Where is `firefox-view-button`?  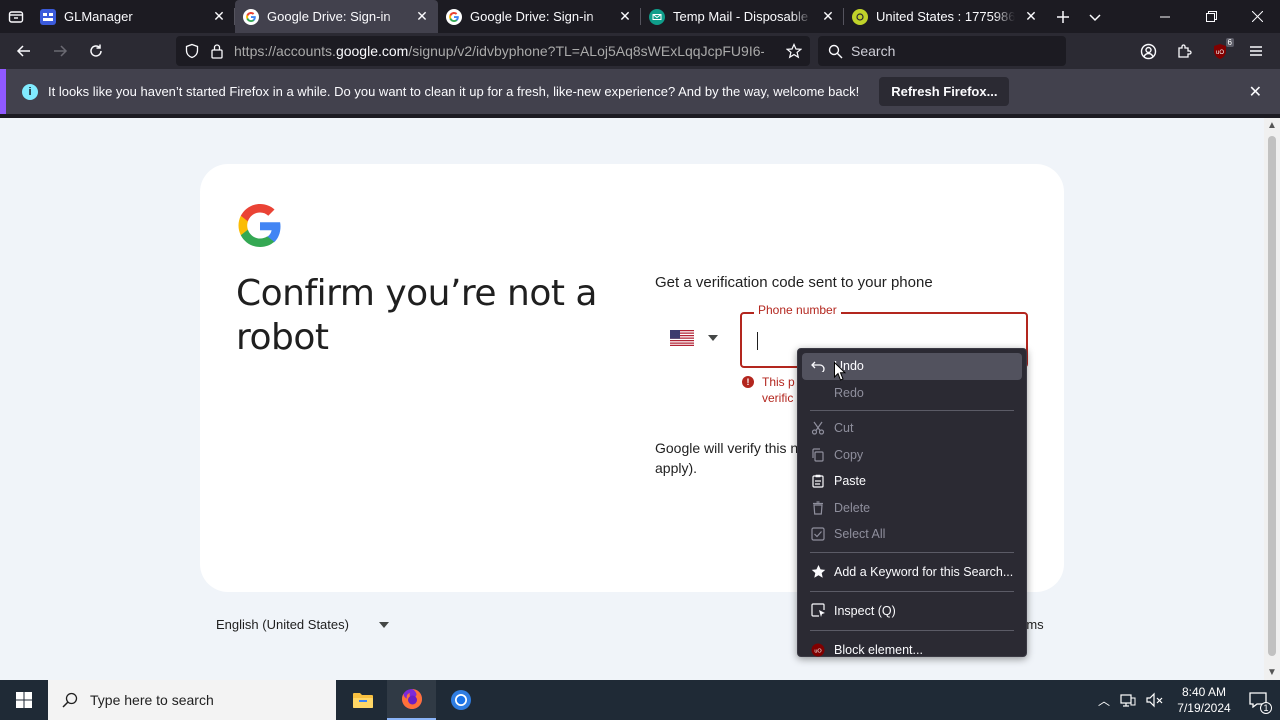
firefox-view-button is located at coordinates (16, 16).